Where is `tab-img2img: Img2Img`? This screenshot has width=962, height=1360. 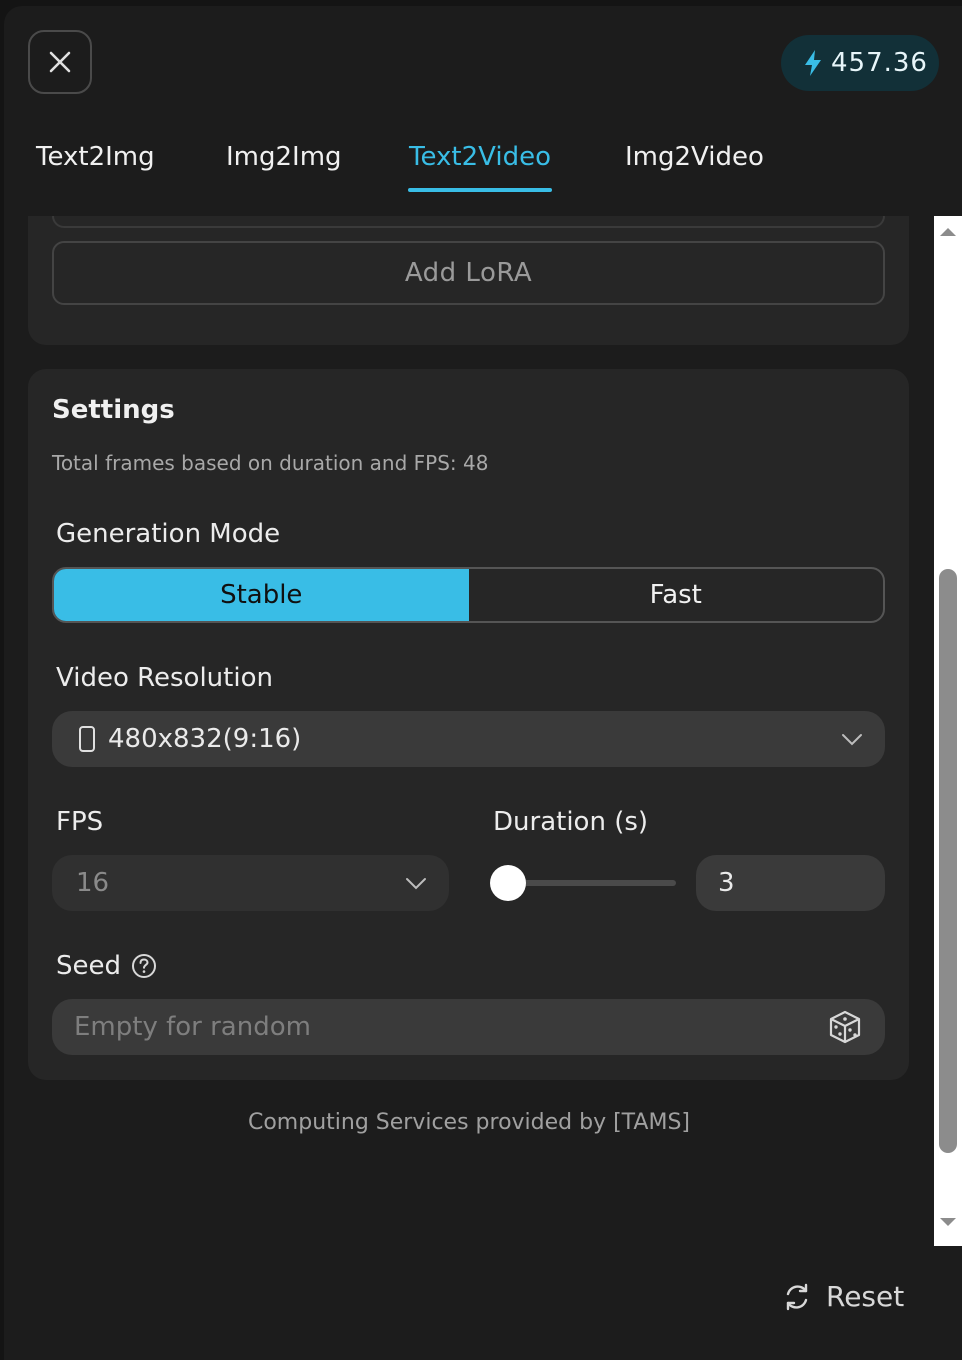 tab-img2img: Img2Img is located at coordinates (284, 157).